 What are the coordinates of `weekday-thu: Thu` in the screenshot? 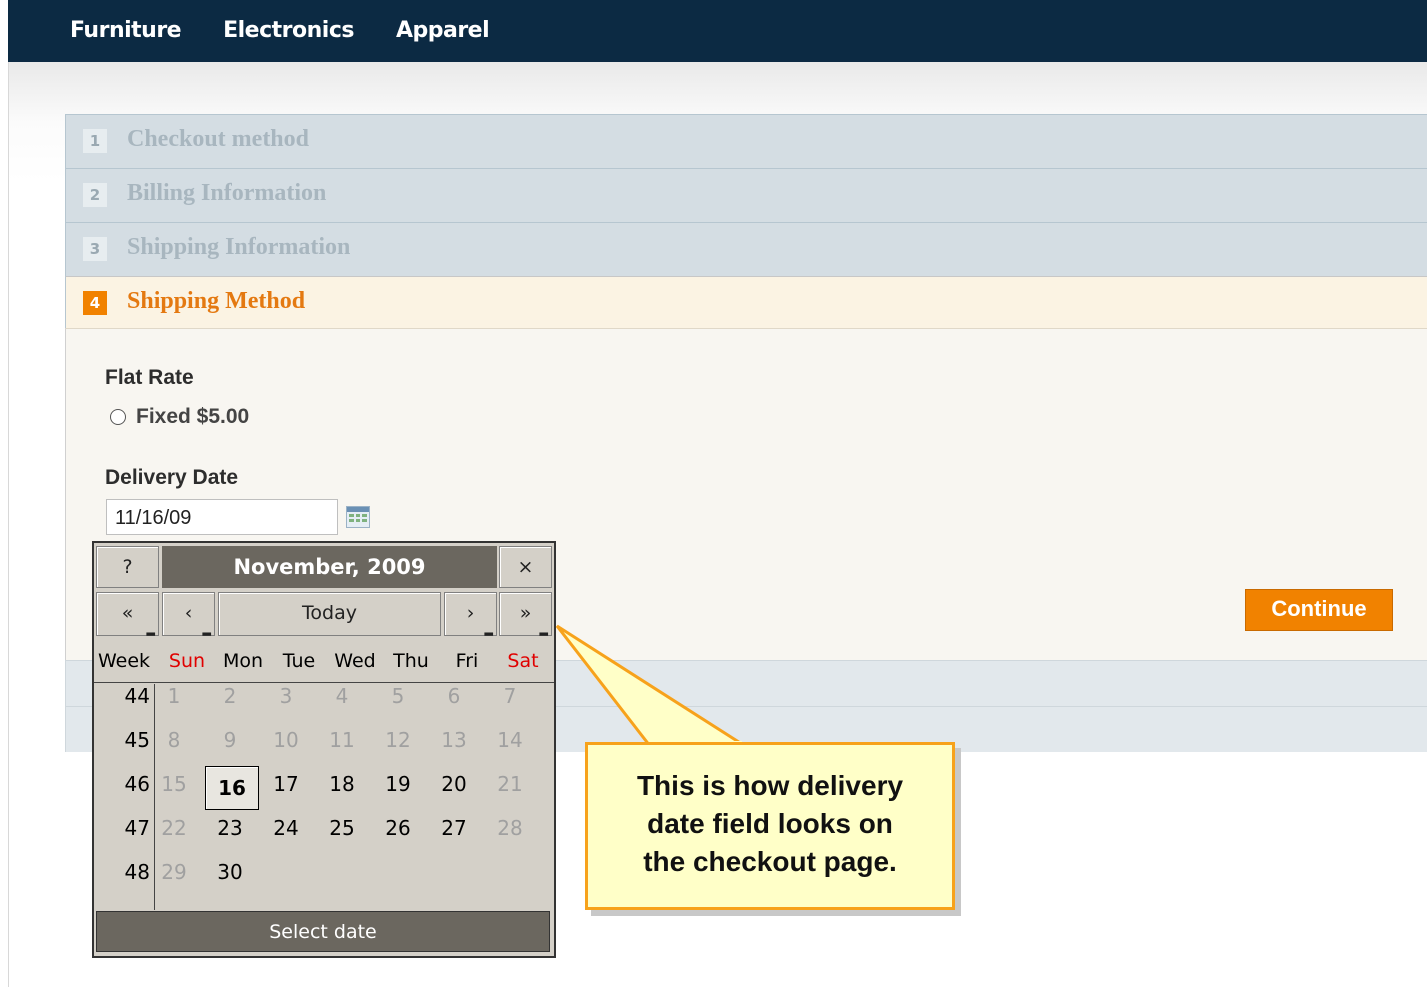 It's located at (411, 661).